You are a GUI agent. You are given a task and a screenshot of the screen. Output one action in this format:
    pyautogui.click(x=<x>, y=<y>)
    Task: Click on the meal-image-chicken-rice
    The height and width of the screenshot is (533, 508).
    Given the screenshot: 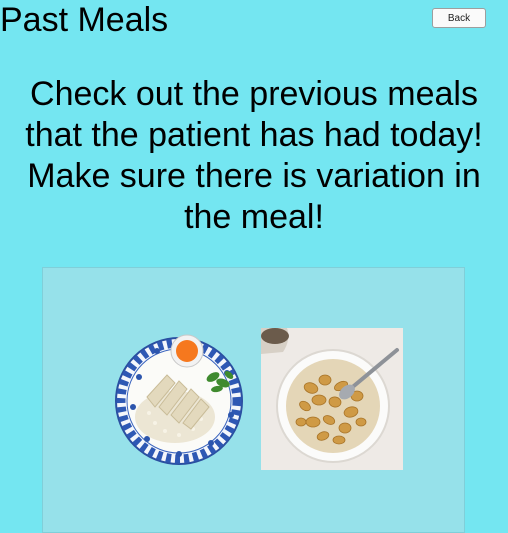 What is the action you would take?
    pyautogui.click(x=179, y=399)
    